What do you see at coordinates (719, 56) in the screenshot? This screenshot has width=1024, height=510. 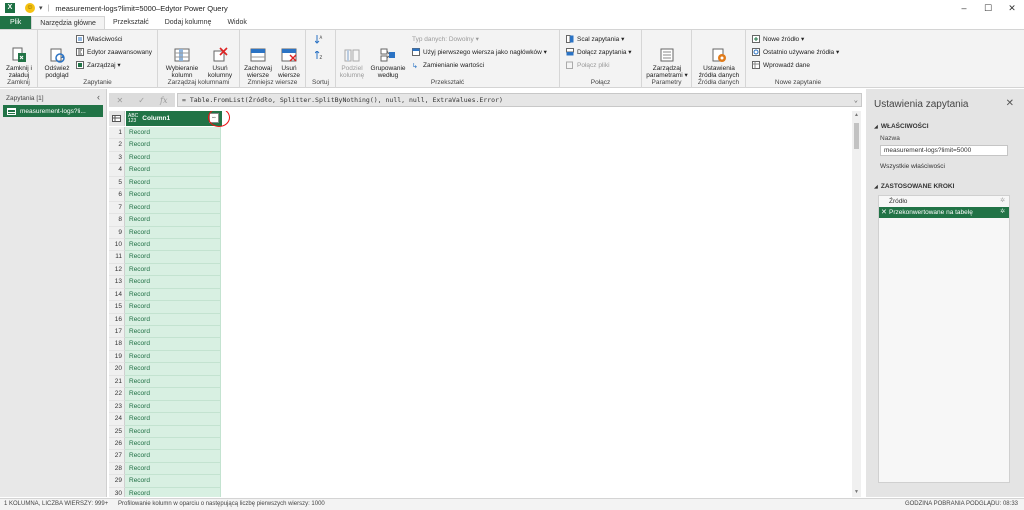 I see `data-source-settings-button: Ustawienia źródła danych` at bounding box center [719, 56].